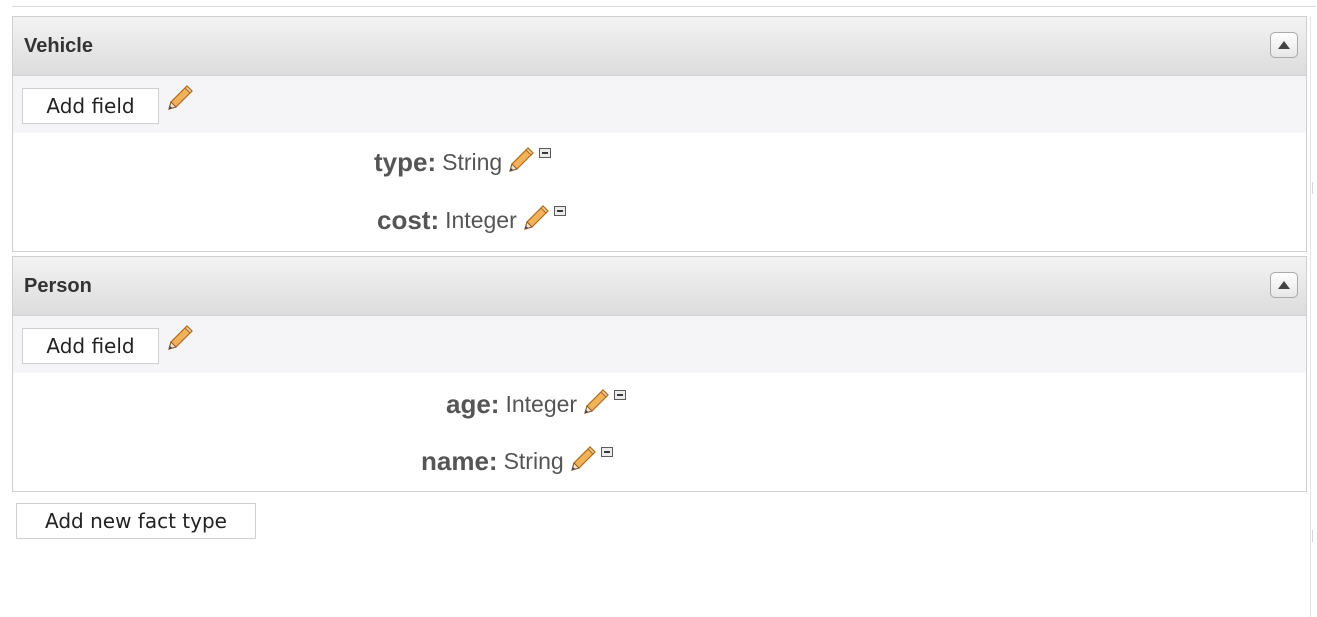 Image resolution: width=1317 pixels, height=617 pixels. What do you see at coordinates (459, 460) in the screenshot?
I see `field-name: name:` at bounding box center [459, 460].